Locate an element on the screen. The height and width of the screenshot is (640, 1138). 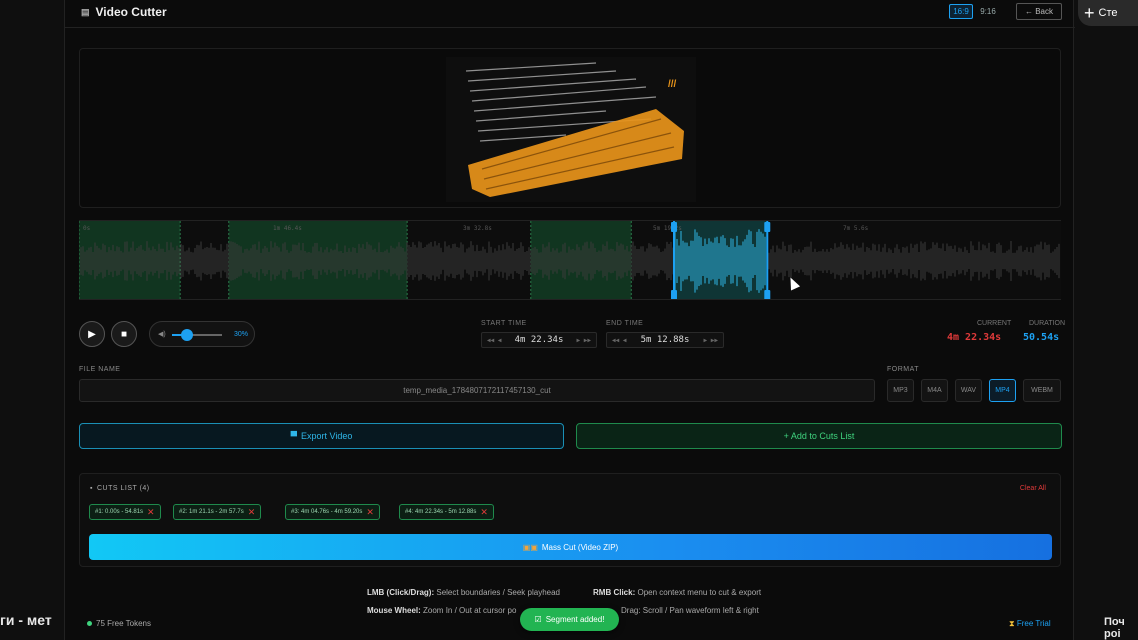
hourglass-icon: ⧗ is located at coordinates (1012, 623).